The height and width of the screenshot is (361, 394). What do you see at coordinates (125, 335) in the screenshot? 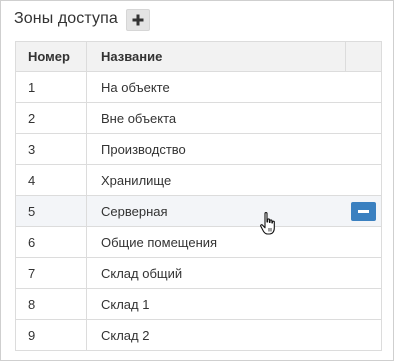
I see `row-name: Склад 2` at bounding box center [125, 335].